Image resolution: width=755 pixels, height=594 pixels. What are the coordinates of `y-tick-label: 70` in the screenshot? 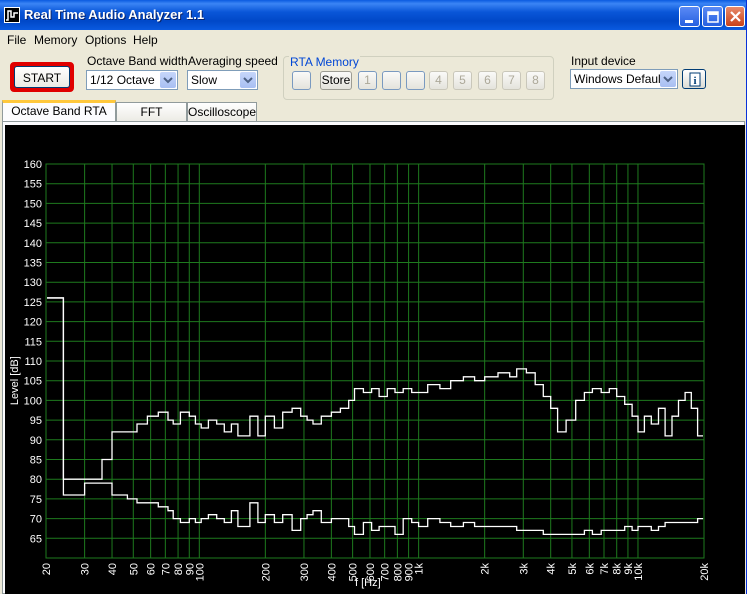 It's located at (36, 520).